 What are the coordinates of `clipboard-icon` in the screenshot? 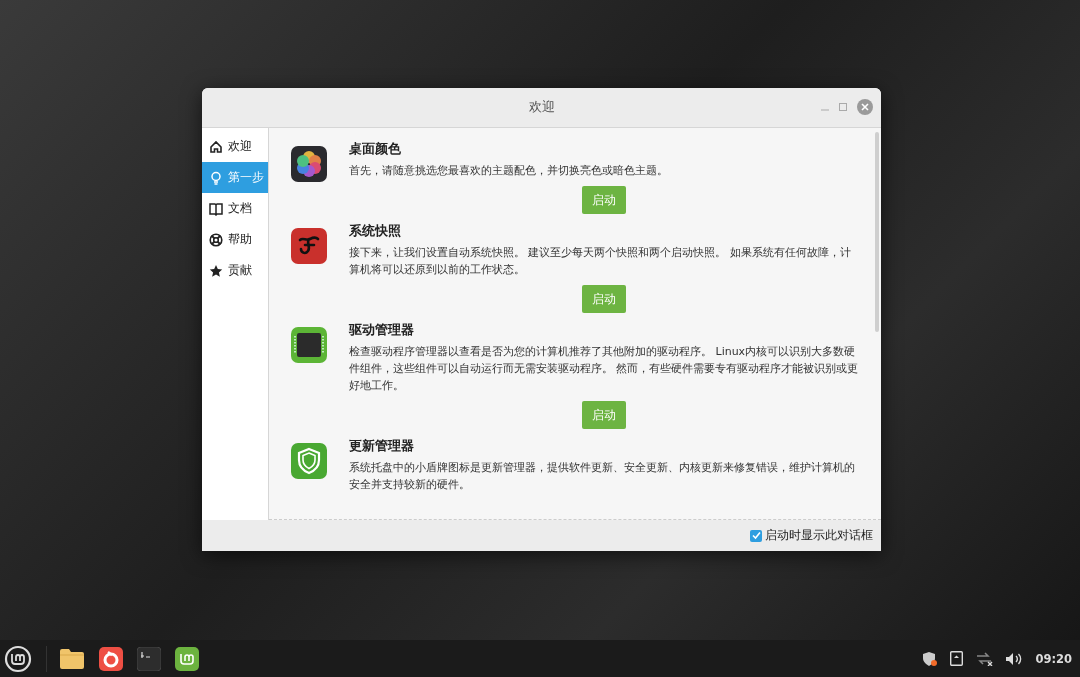 It's located at (957, 658).